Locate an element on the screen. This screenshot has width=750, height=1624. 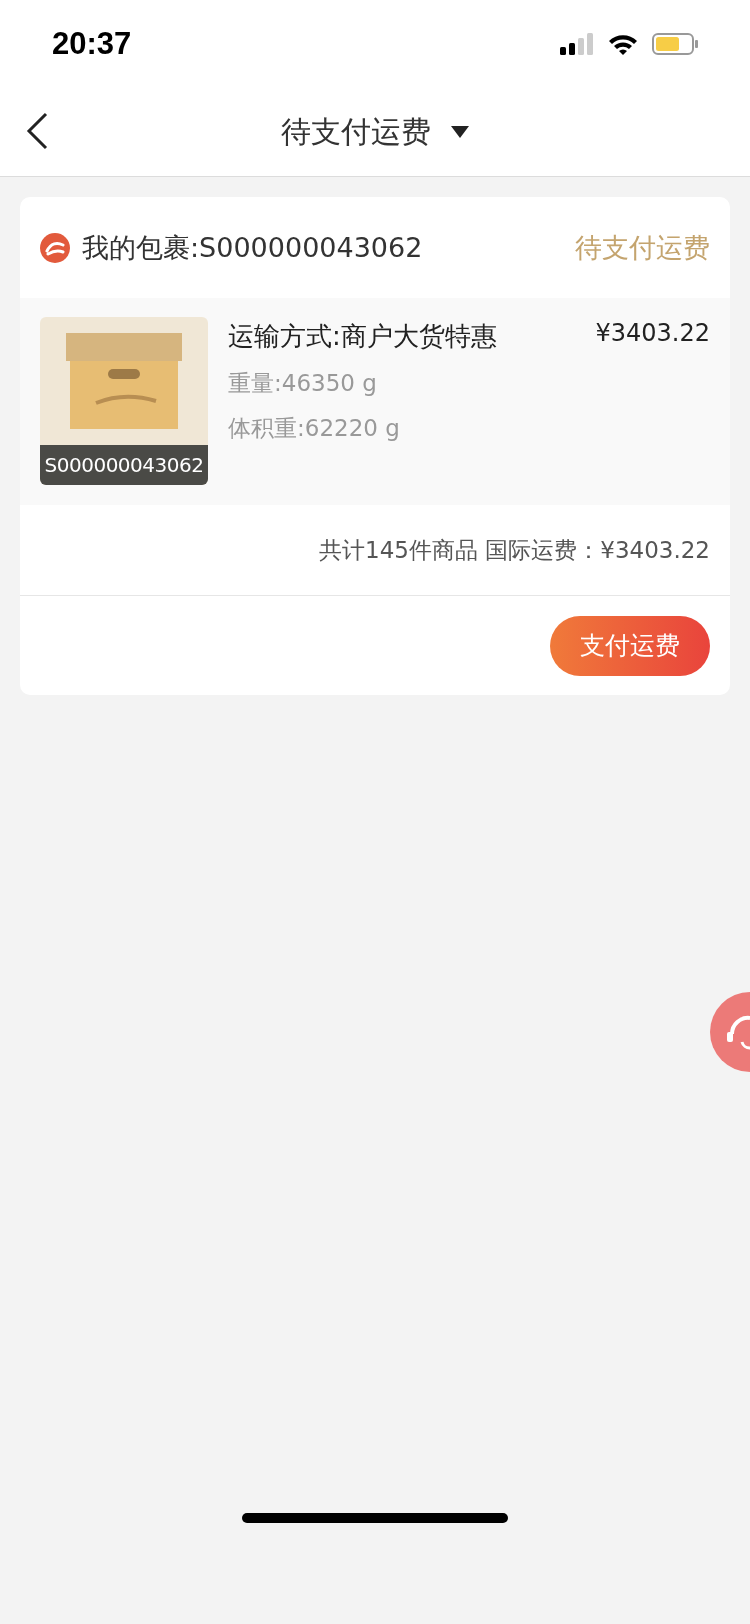
signal-icon is located at coordinates (577, 44).